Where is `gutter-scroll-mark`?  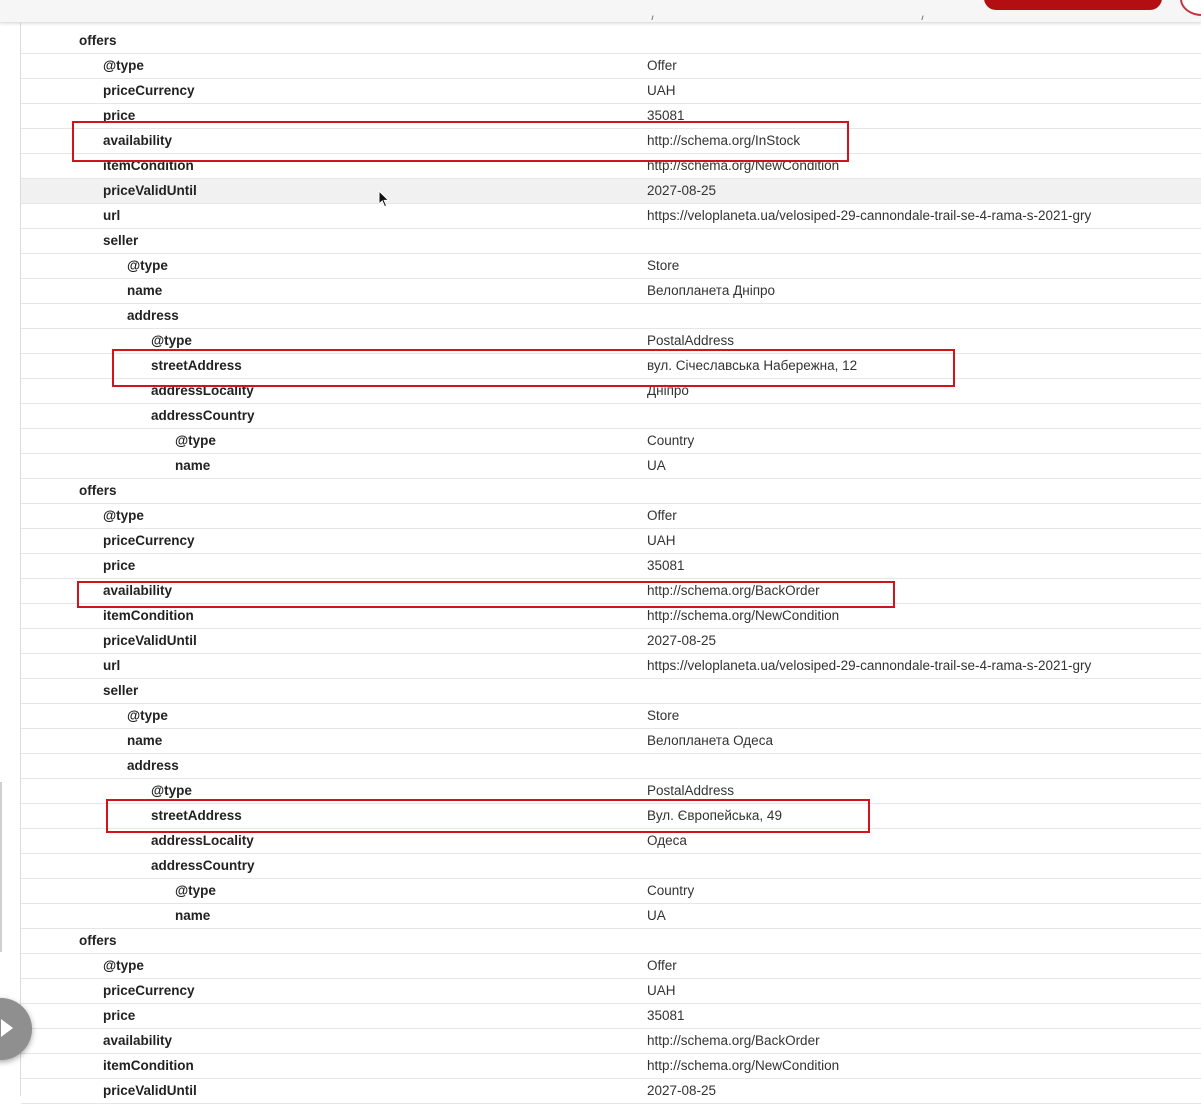
gutter-scroll-mark is located at coordinates (1, 867).